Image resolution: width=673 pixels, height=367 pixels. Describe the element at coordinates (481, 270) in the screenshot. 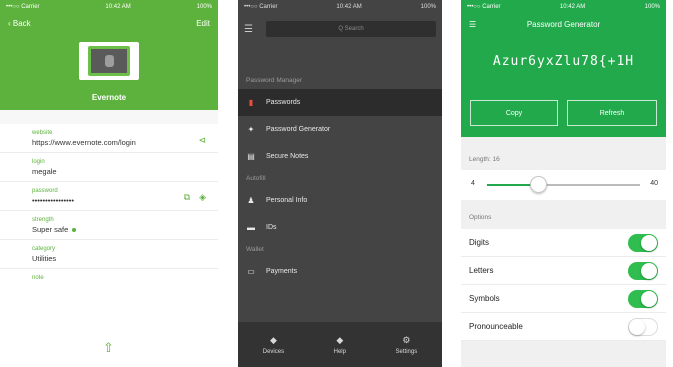

I see `option-label: Letters` at that location.